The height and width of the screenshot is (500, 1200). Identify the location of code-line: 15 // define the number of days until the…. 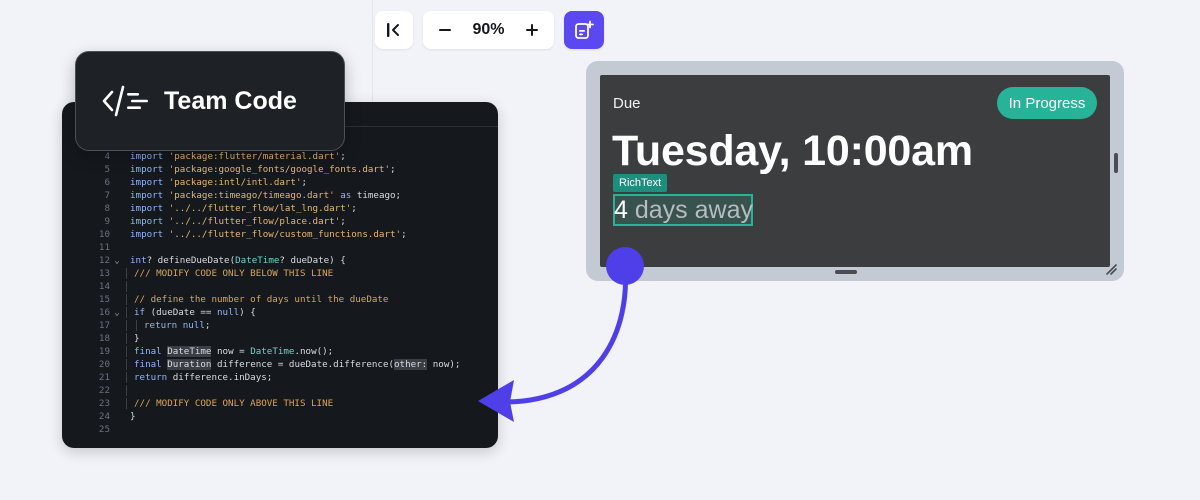
(280, 299).